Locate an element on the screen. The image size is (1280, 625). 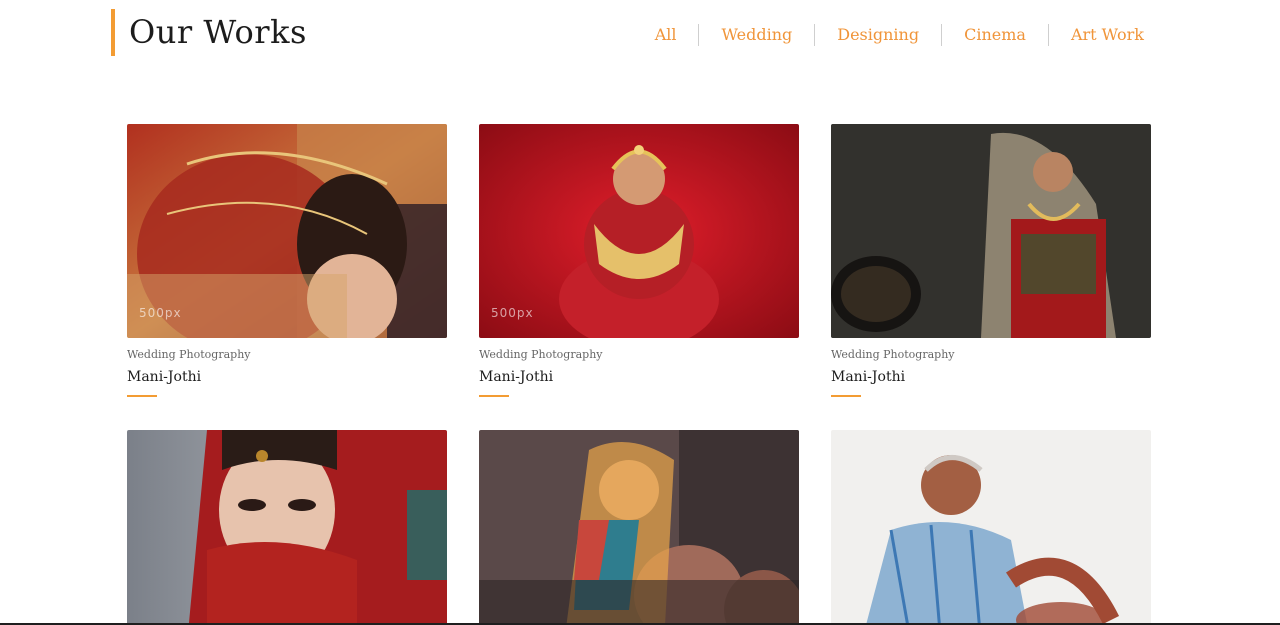
portfolio-filters: All Wedding Designing Cinema Art Work is located at coordinates (894, 35).